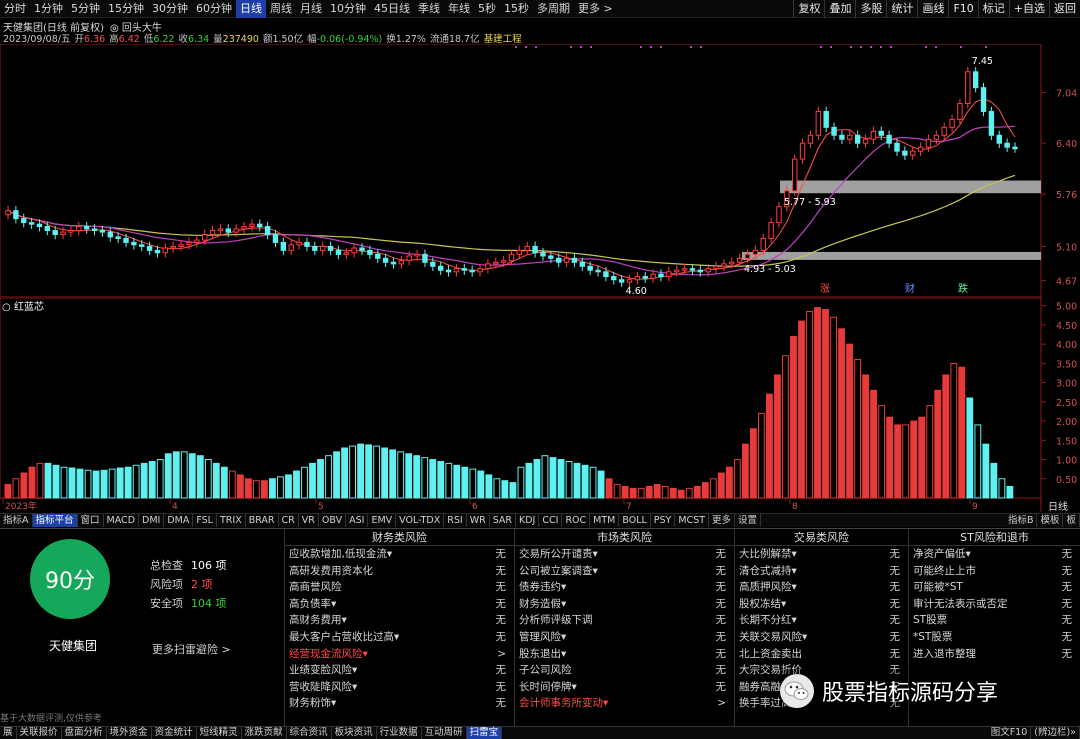 The image size is (1080, 739). What do you see at coordinates (624, 637) in the screenshot?
I see `risk-row: 管理风险▾ 无` at bounding box center [624, 637].